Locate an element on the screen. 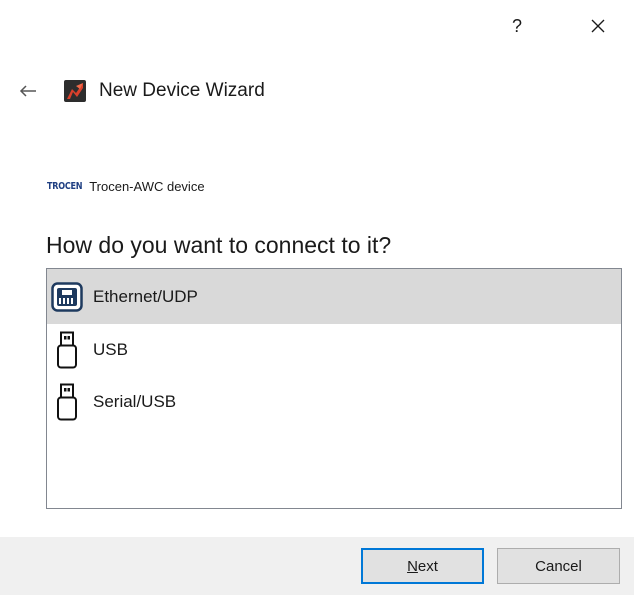 The image size is (634, 595). cancel-label: Cancel is located at coordinates (558, 566).